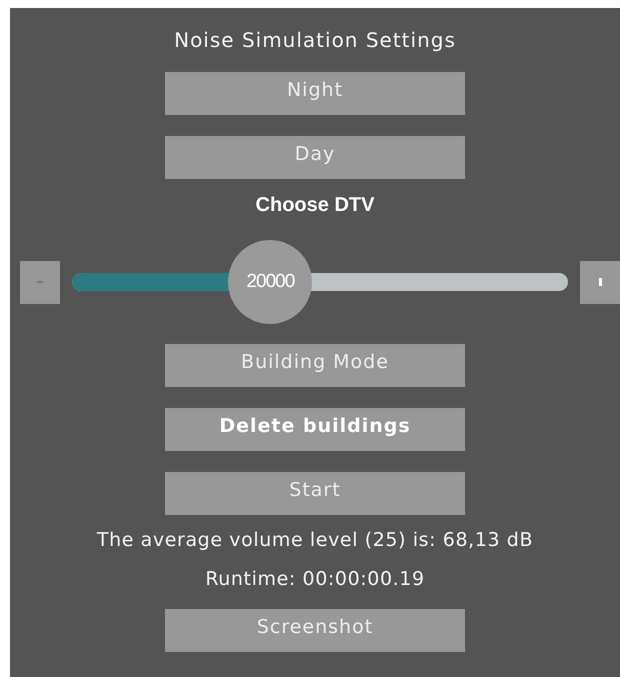 The height and width of the screenshot is (677, 620). What do you see at coordinates (315, 205) in the screenshot?
I see `slider-label: Choose DTV` at bounding box center [315, 205].